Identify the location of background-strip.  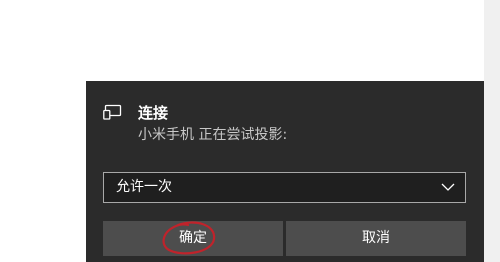
(492, 131).